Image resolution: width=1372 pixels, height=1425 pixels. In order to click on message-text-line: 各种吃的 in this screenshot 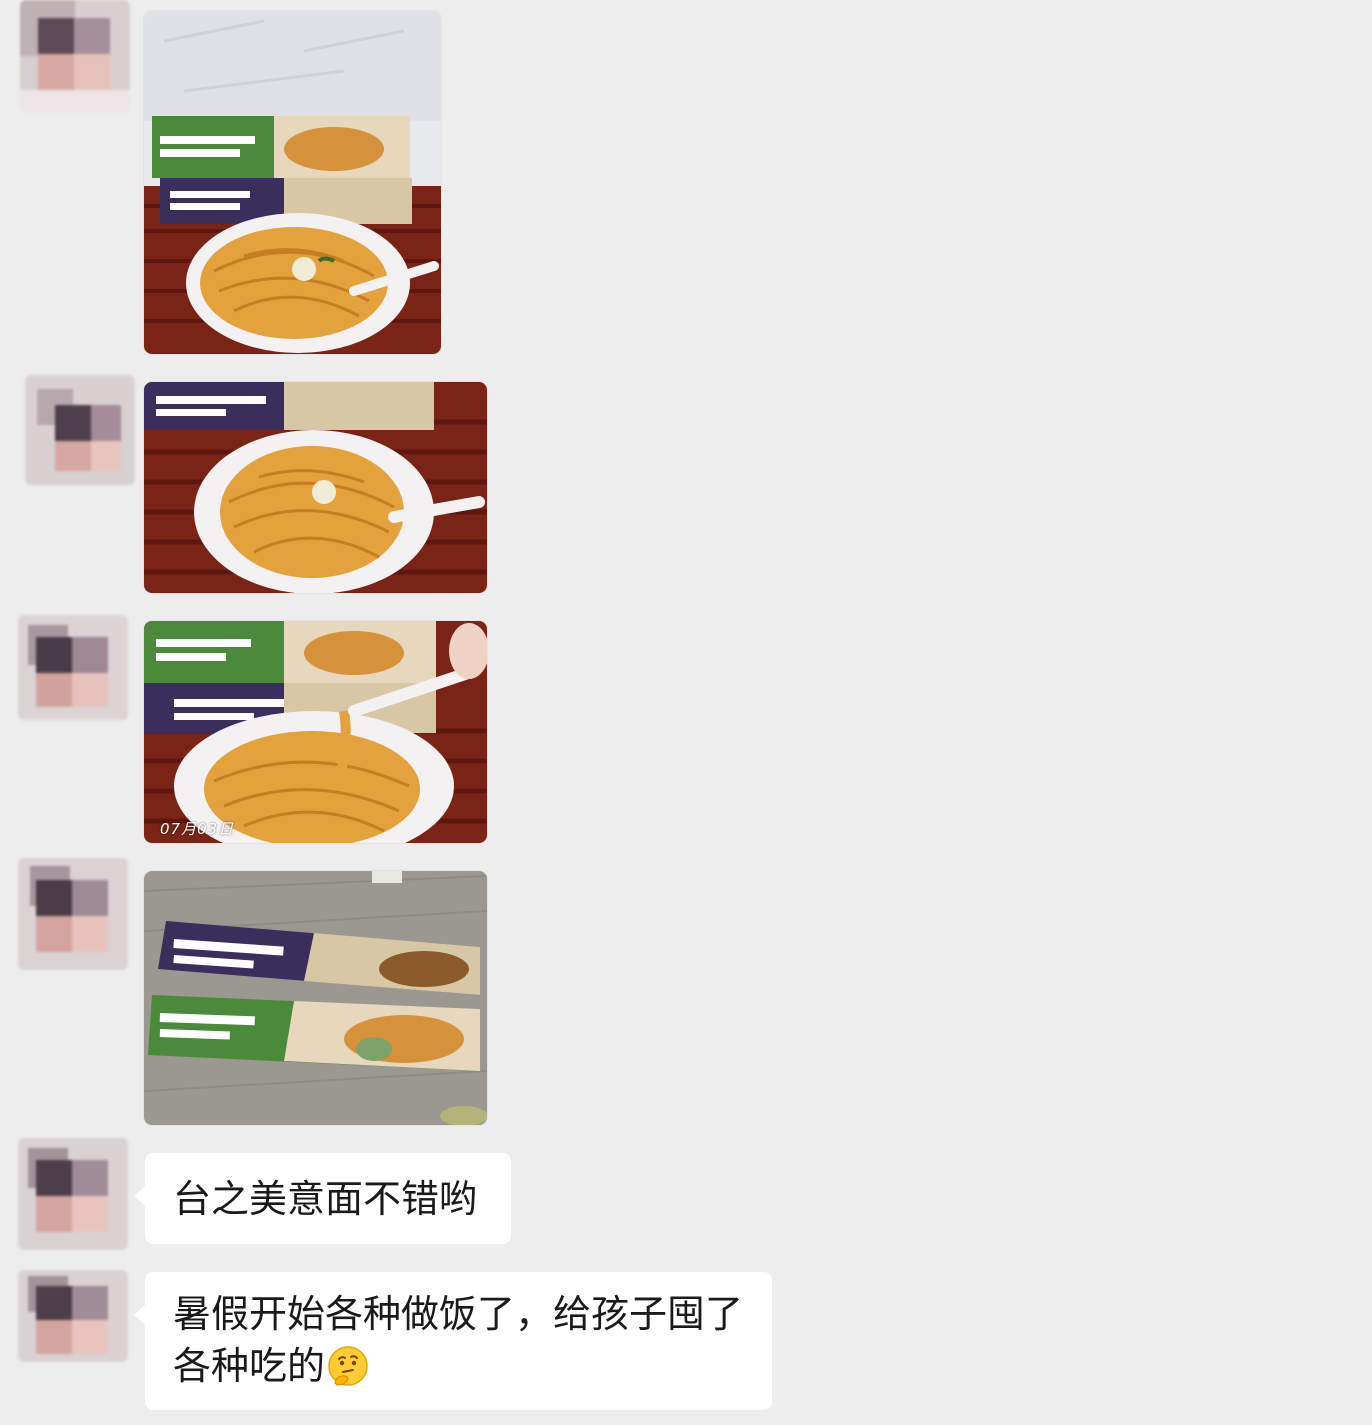, I will do `click(249, 1366)`.